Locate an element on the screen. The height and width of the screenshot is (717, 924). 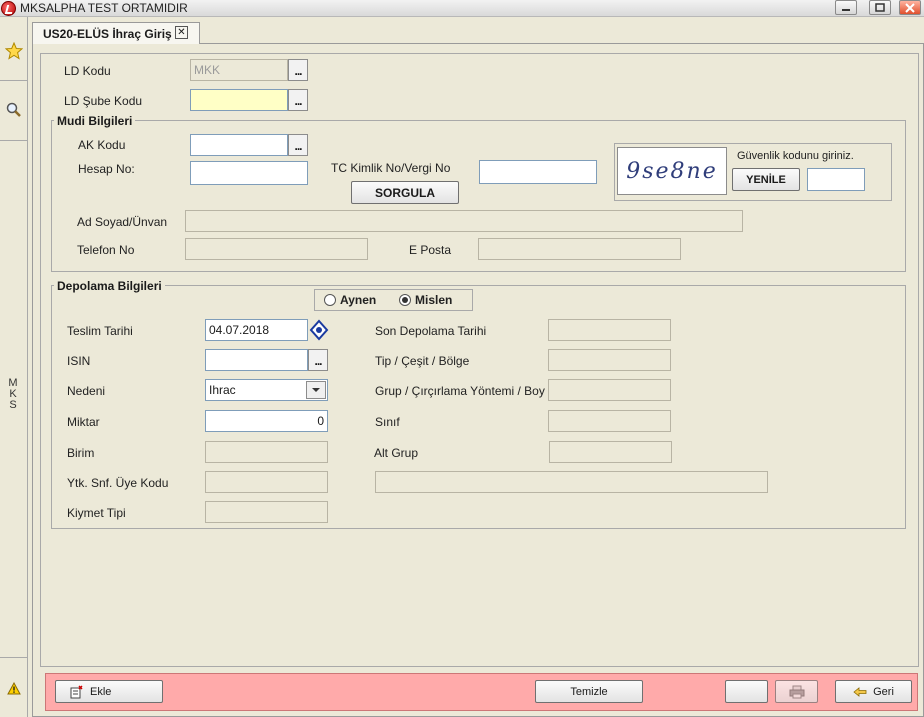
miktar-label: Miktar is located at coordinates (83, 422).